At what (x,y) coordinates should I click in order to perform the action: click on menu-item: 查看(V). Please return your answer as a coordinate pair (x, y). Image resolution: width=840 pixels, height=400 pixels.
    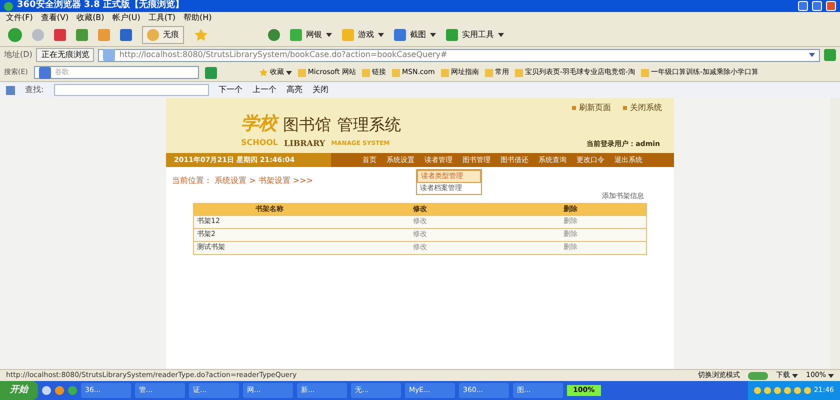
    Looking at the image, I should click on (54, 18).